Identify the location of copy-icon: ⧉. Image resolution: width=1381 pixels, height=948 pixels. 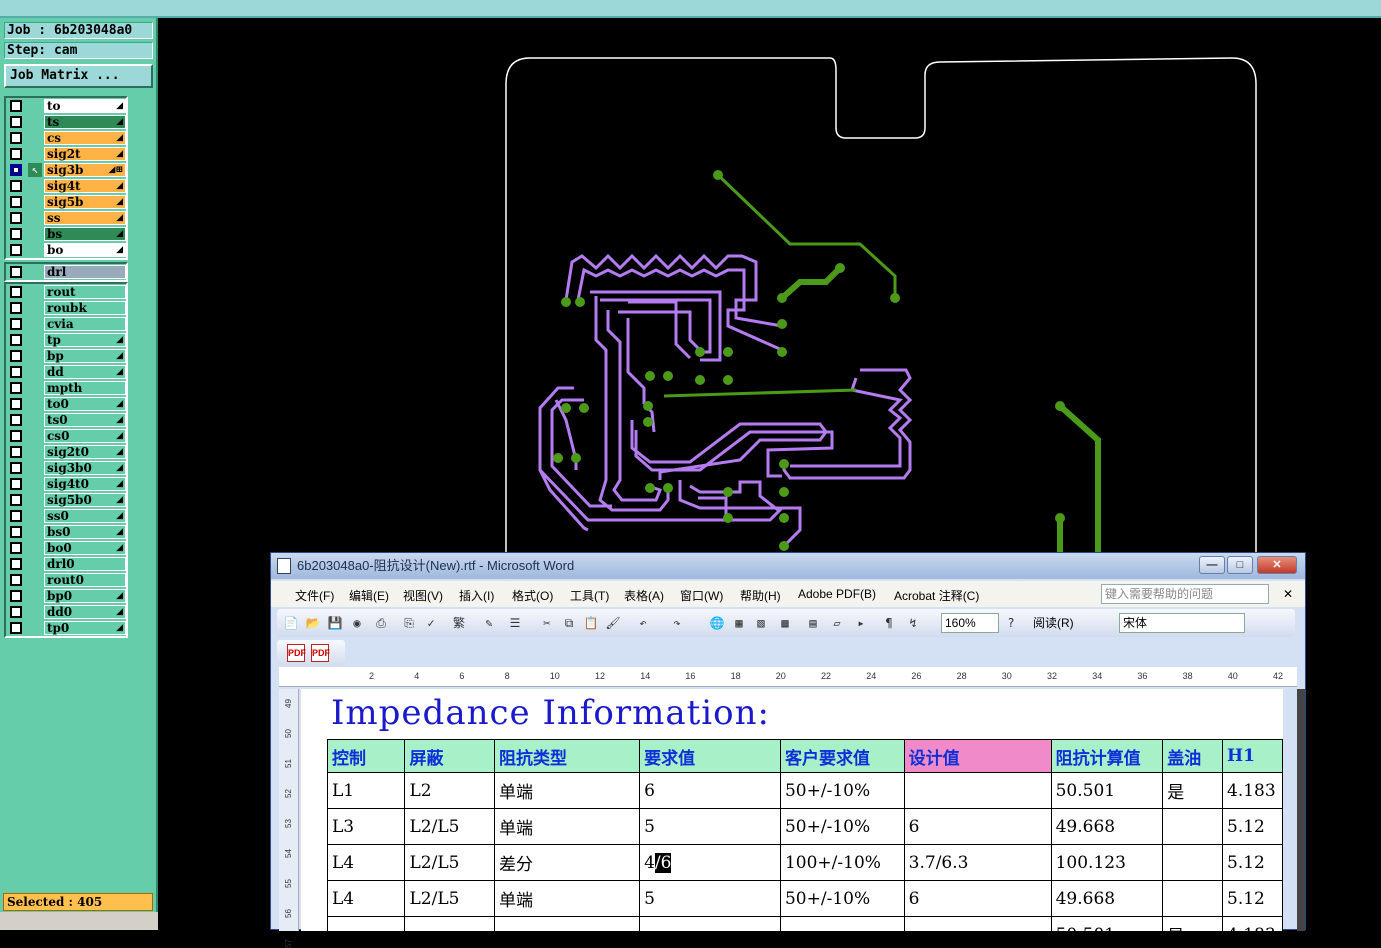
(569, 623).